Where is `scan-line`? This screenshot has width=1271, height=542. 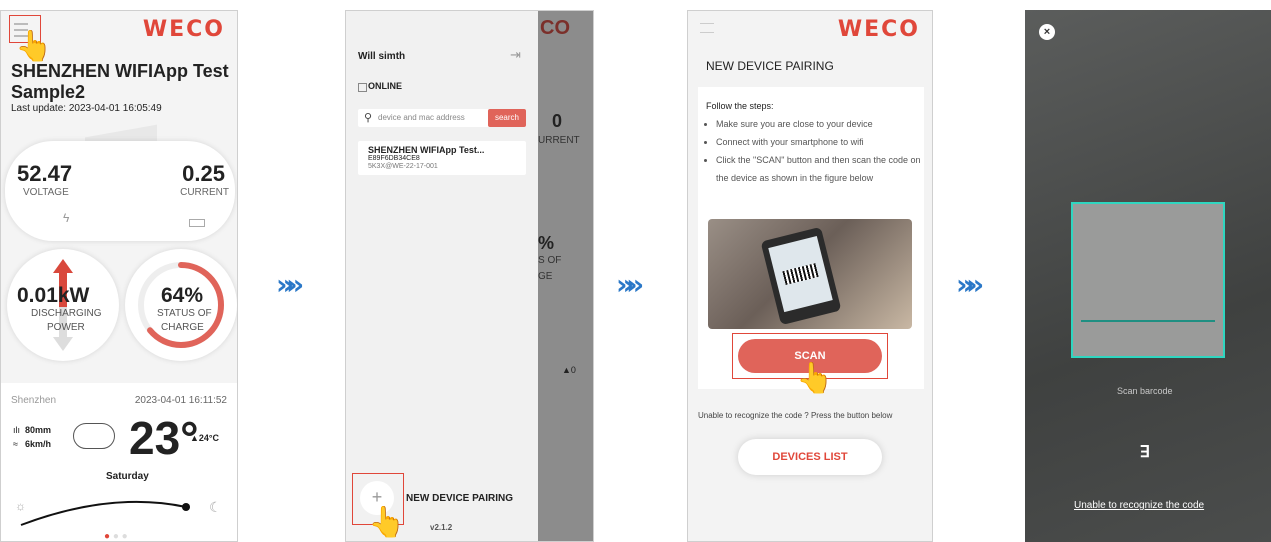
scan-line is located at coordinates (1148, 321).